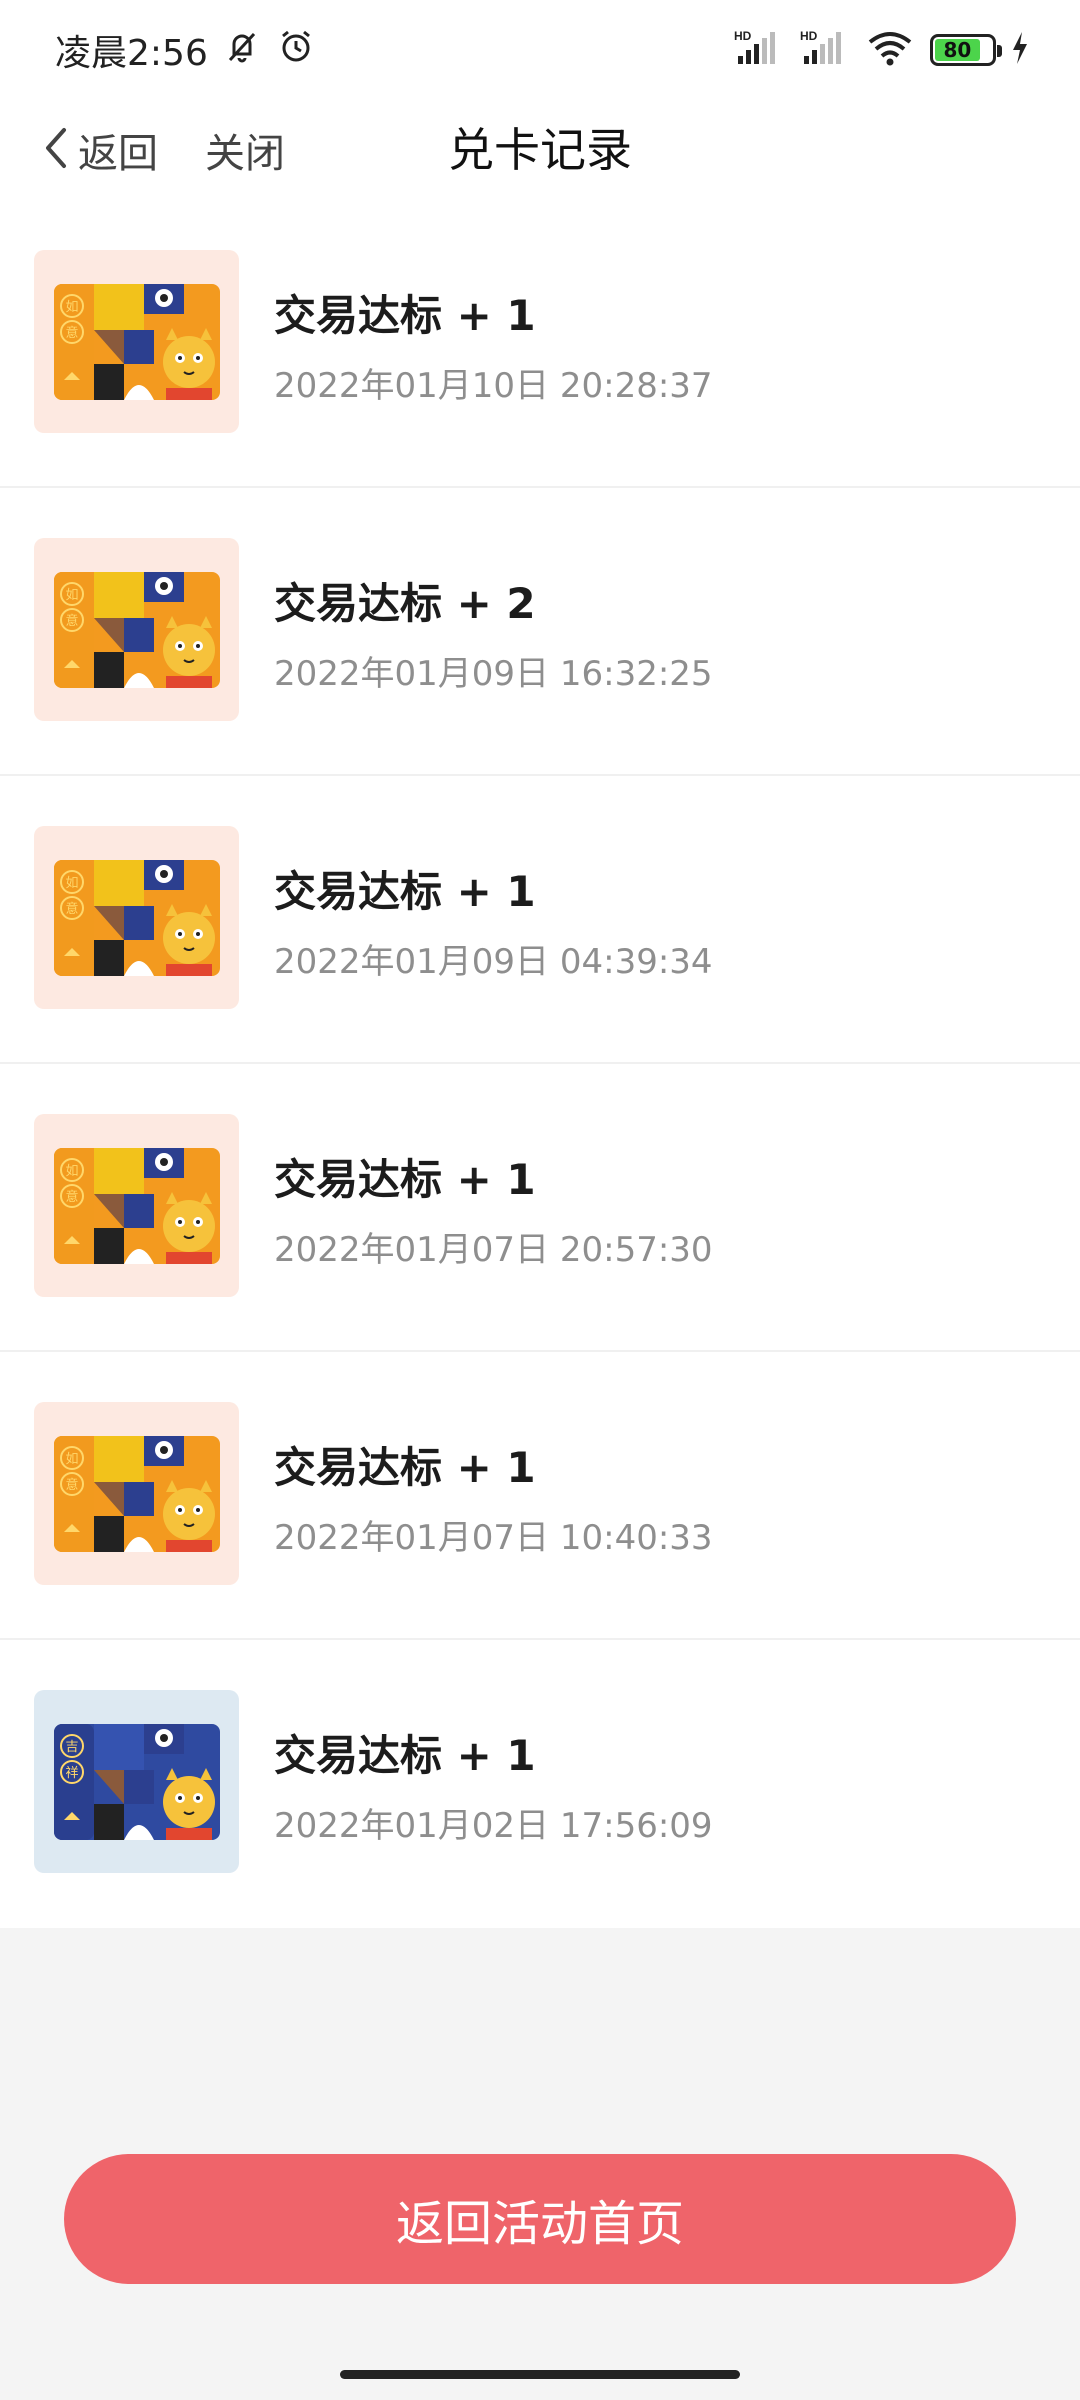  I want to click on back-button: 返回, so click(99, 150).